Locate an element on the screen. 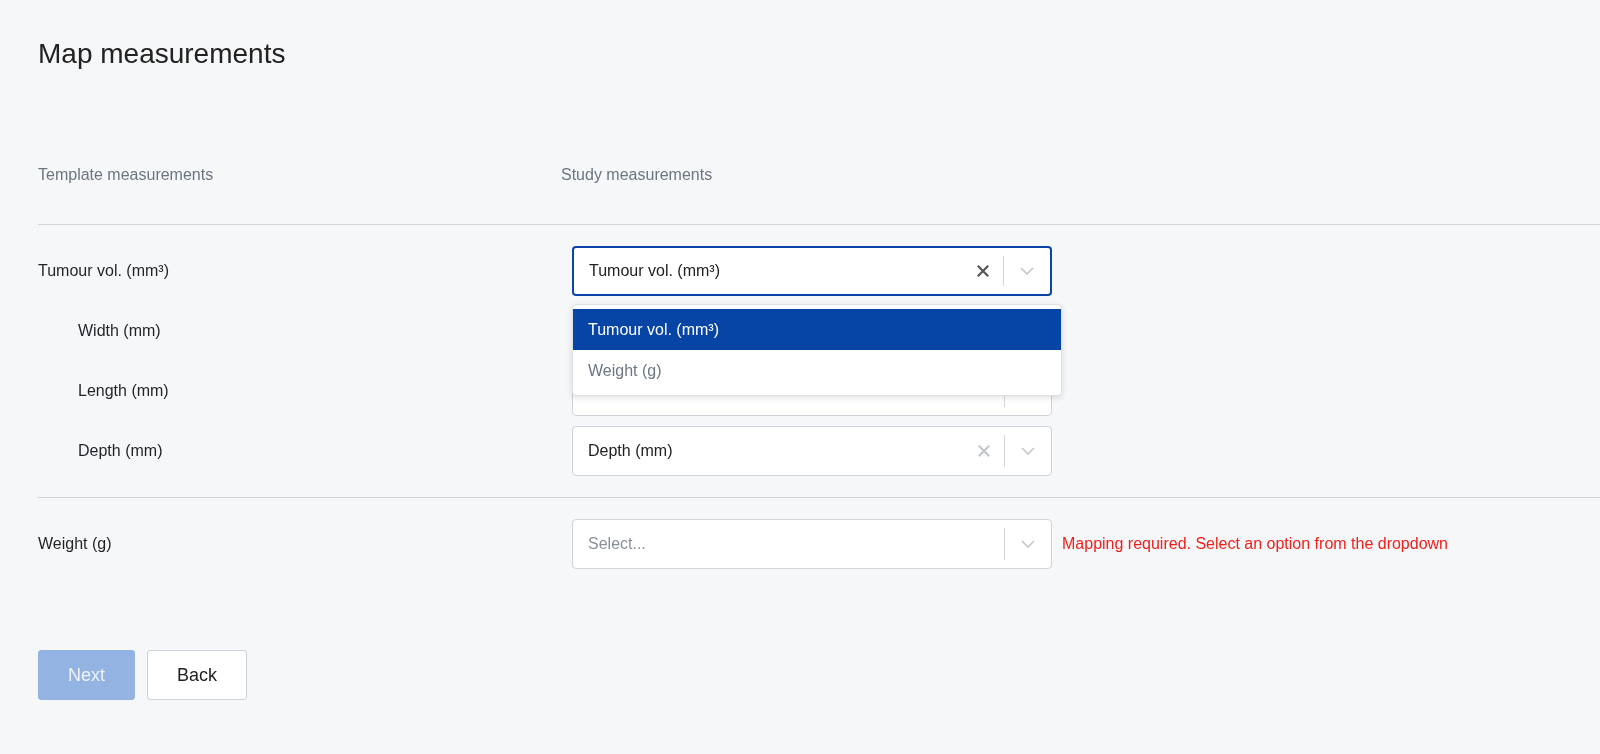 Image resolution: width=1600 pixels, height=754 pixels. back-button: Back is located at coordinates (197, 675).